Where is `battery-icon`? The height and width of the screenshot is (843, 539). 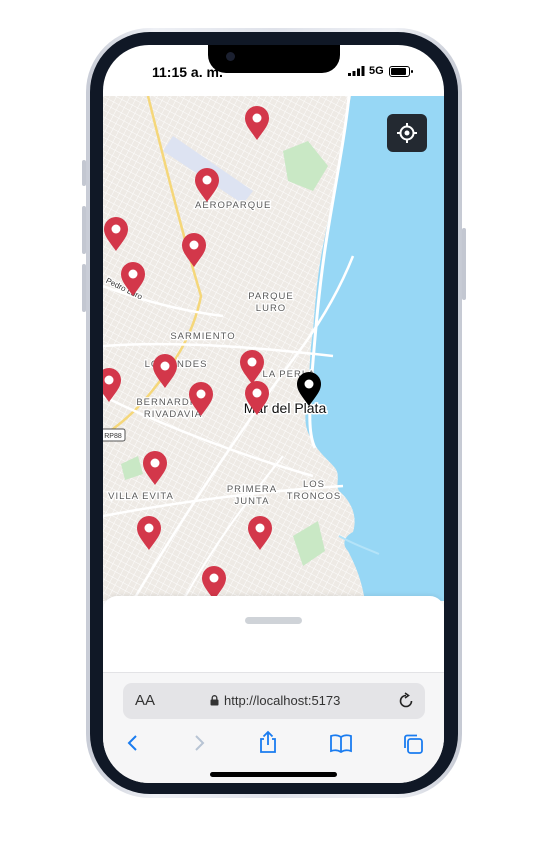
battery-icon is located at coordinates (401, 71).